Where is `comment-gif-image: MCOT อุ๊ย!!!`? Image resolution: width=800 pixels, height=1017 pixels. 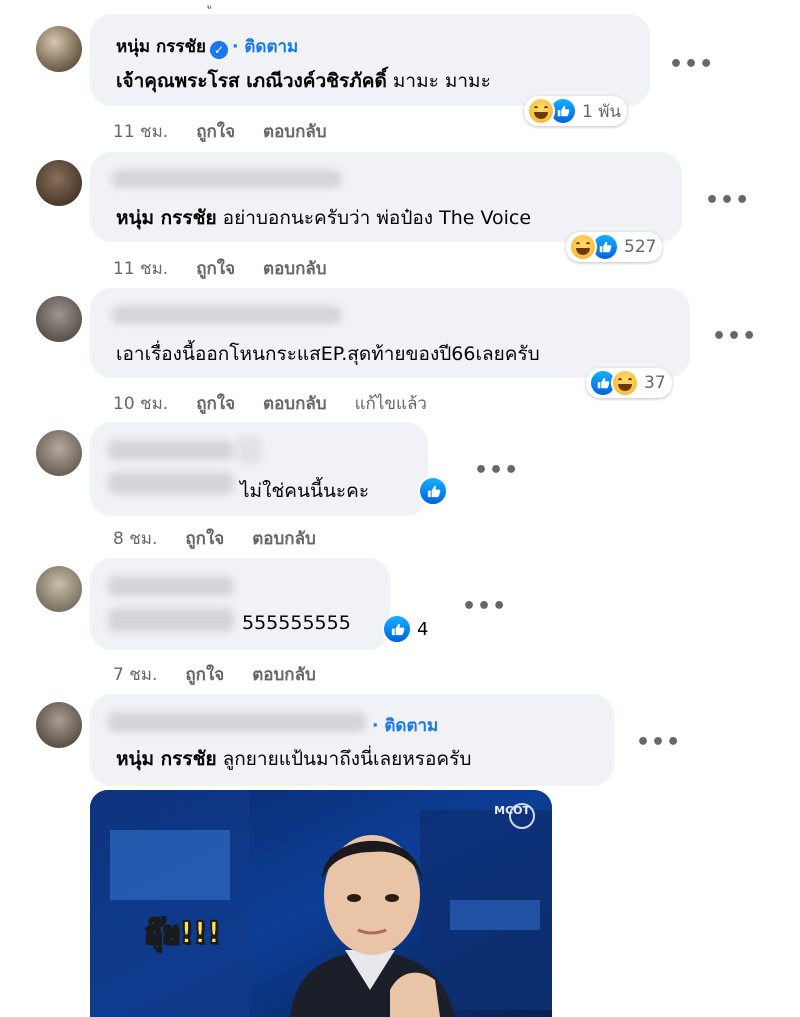
comment-gif-image: MCOT อุ๊ย!!! is located at coordinates (321, 903).